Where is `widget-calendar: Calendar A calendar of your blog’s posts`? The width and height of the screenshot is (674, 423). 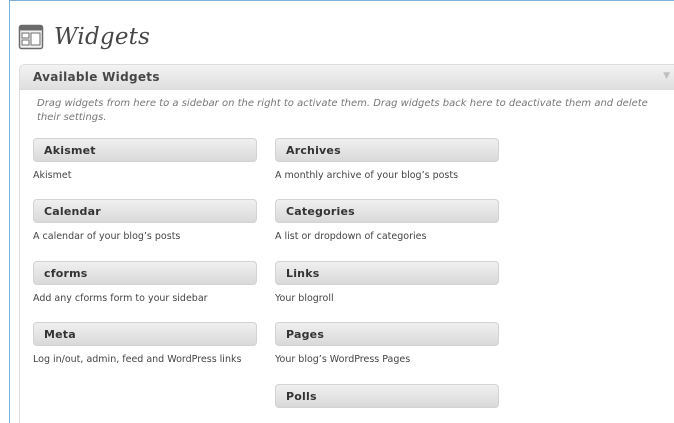 widget-calendar: Calendar A calendar of your blog’s posts is located at coordinates (145, 221).